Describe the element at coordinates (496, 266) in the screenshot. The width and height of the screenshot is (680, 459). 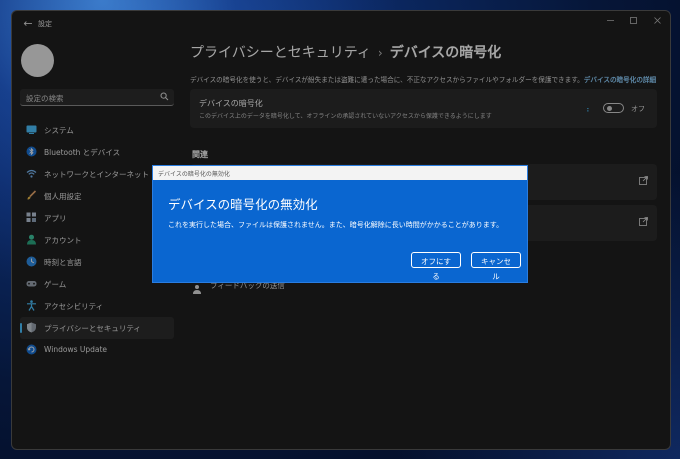
I see `cancel-button: キャンセル` at that location.